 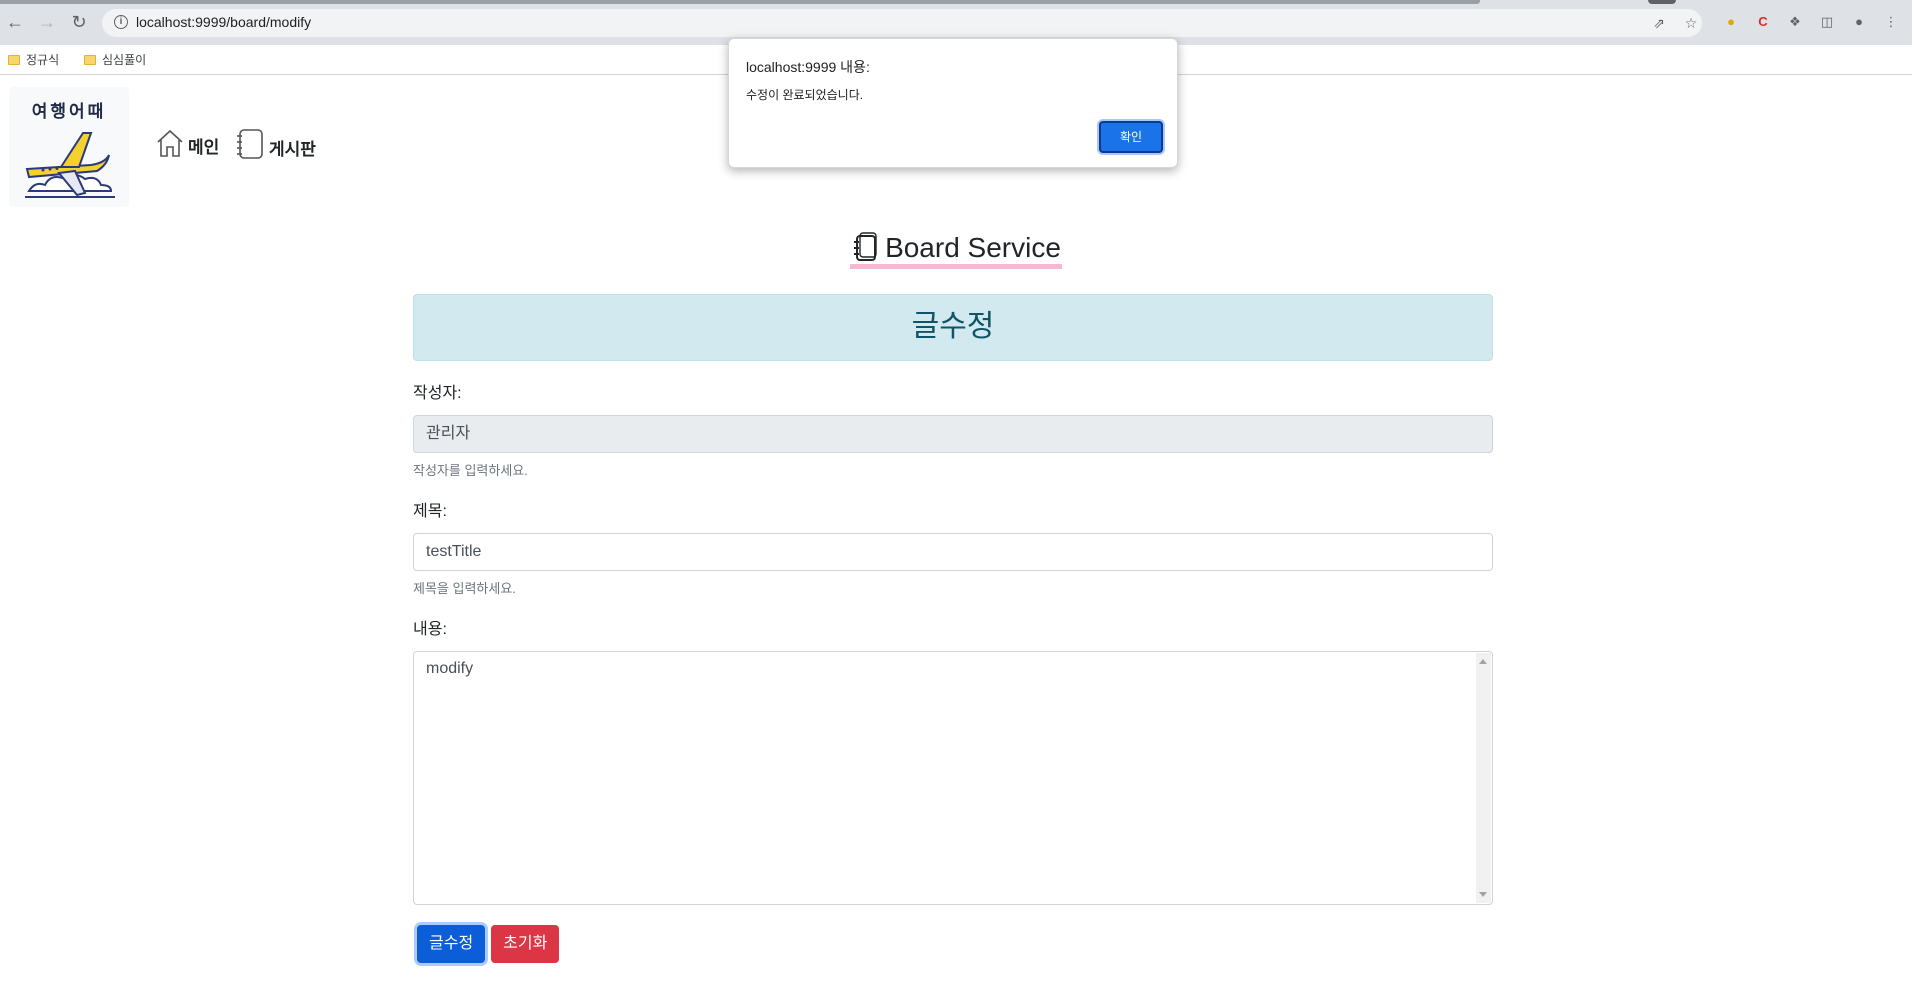 I want to click on reload-icon: ↻, so click(x=79, y=22).